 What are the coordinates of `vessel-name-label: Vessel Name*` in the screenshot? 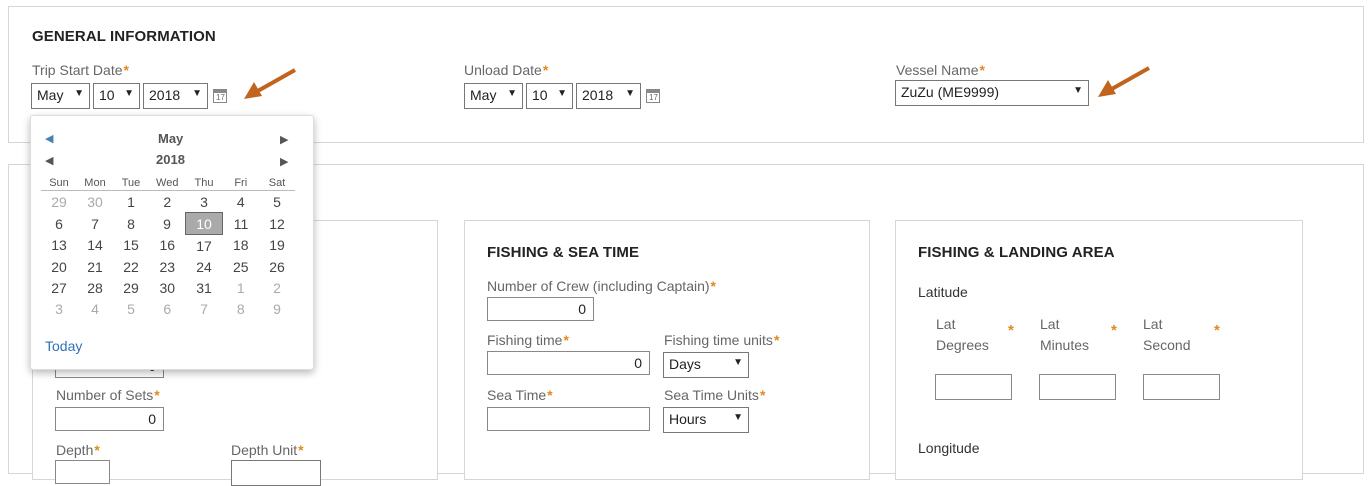 It's located at (940, 70).